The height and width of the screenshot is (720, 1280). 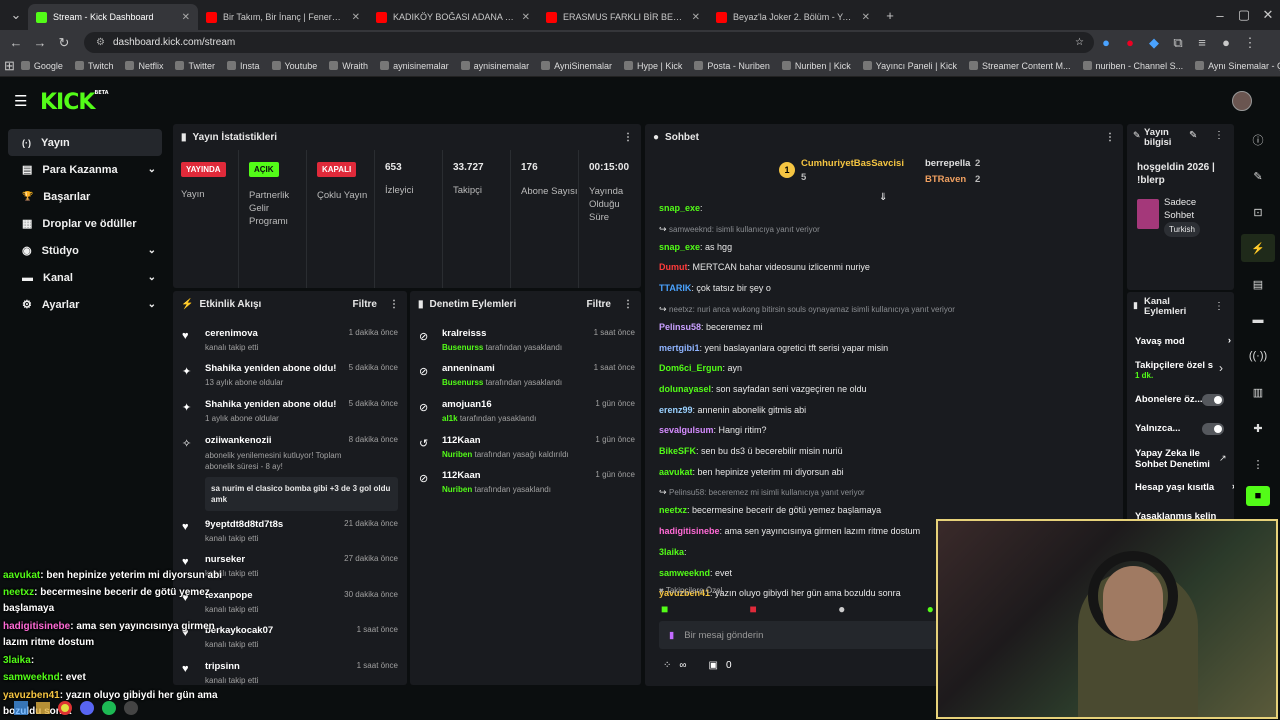 I want to click on bookmark-item: Youtube, so click(x=295, y=66).